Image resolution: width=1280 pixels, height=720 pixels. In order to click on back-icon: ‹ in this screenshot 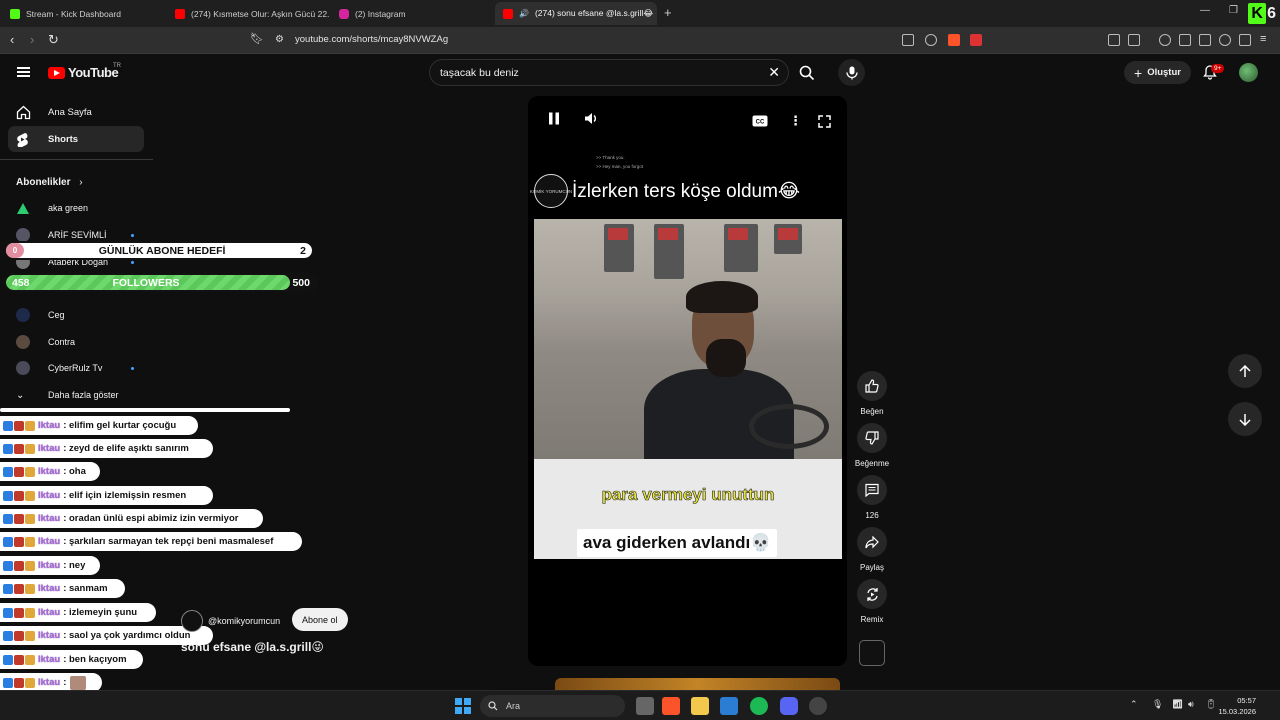, I will do `click(12, 39)`.